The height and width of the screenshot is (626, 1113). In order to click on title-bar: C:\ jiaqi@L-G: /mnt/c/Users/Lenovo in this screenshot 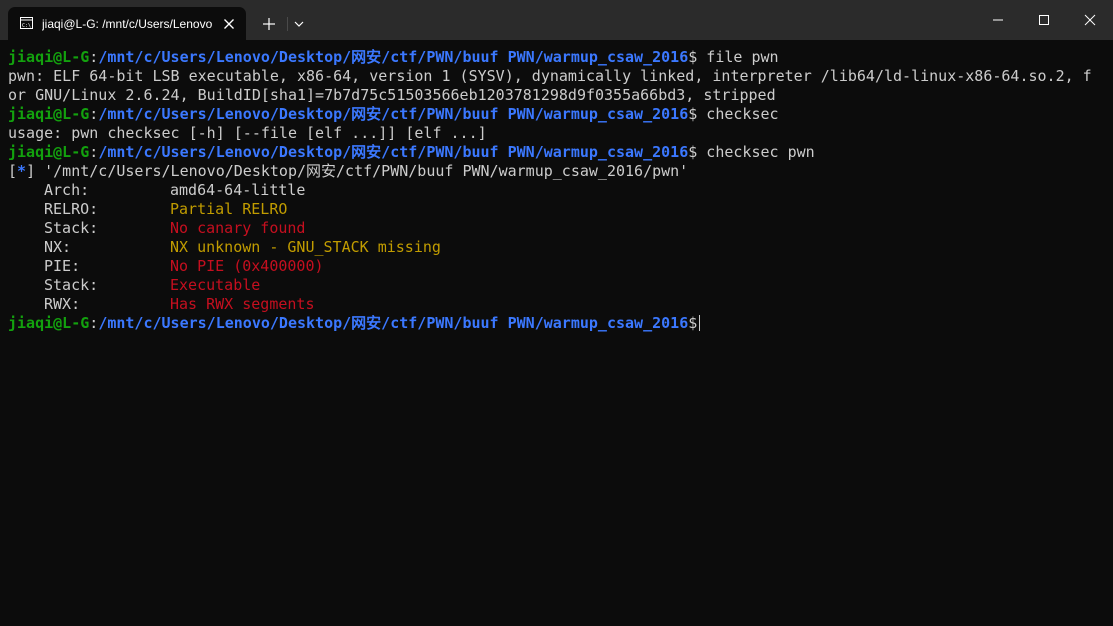, I will do `click(556, 20)`.